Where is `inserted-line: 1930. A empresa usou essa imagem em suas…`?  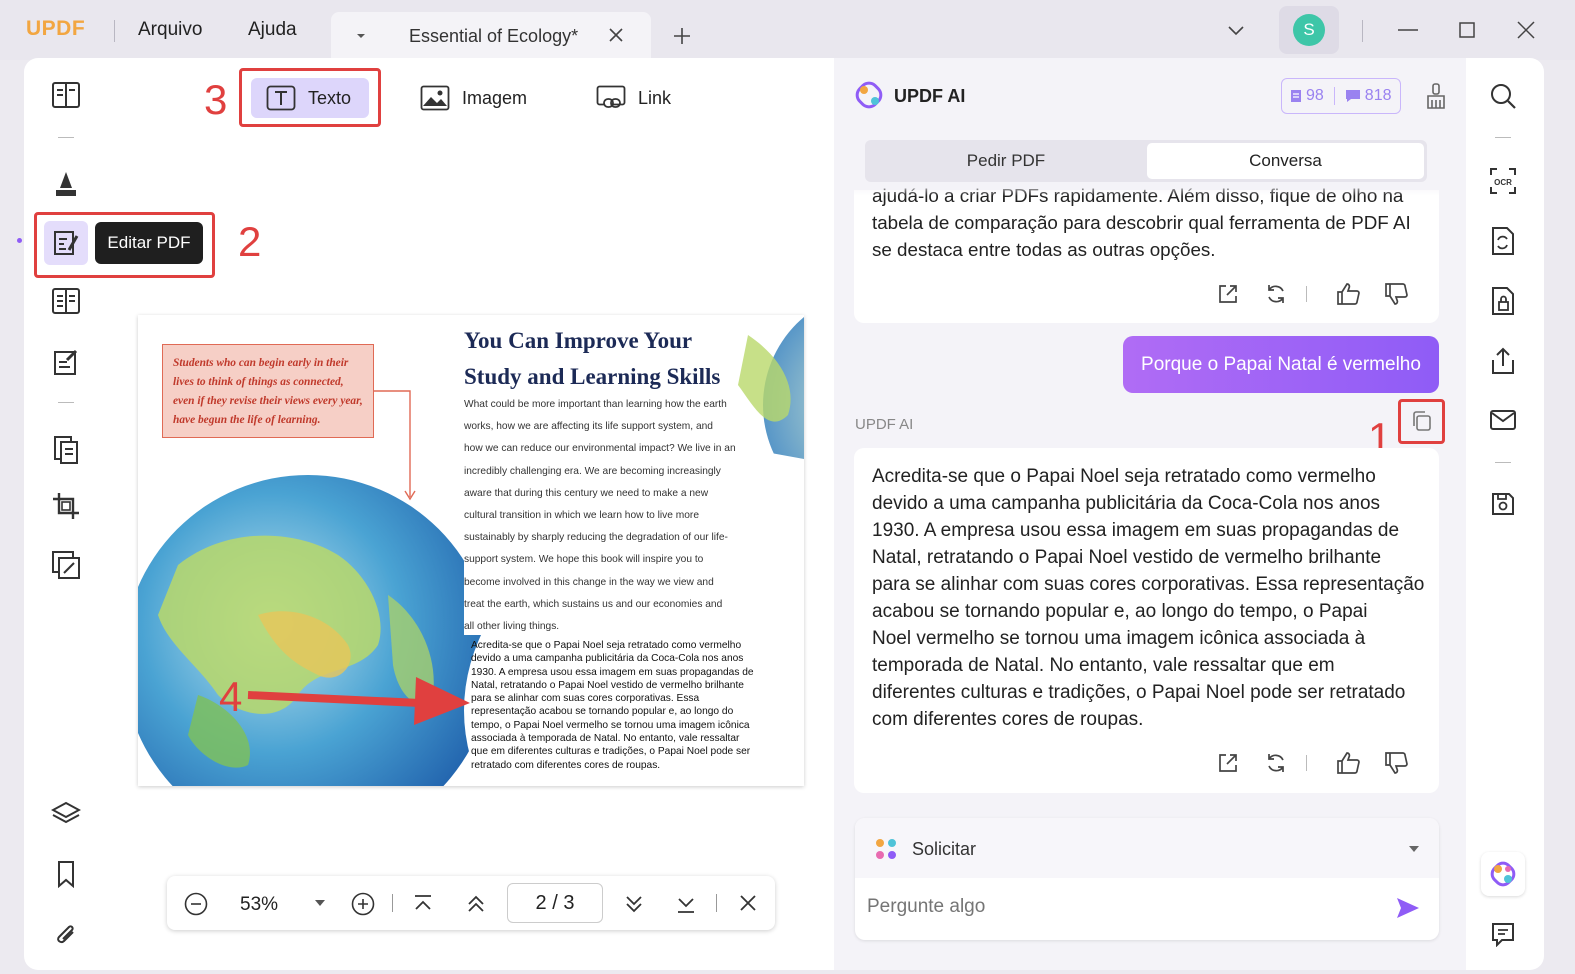 inserted-line: 1930. A empresa usou essa imagem em suas… is located at coordinates (612, 672).